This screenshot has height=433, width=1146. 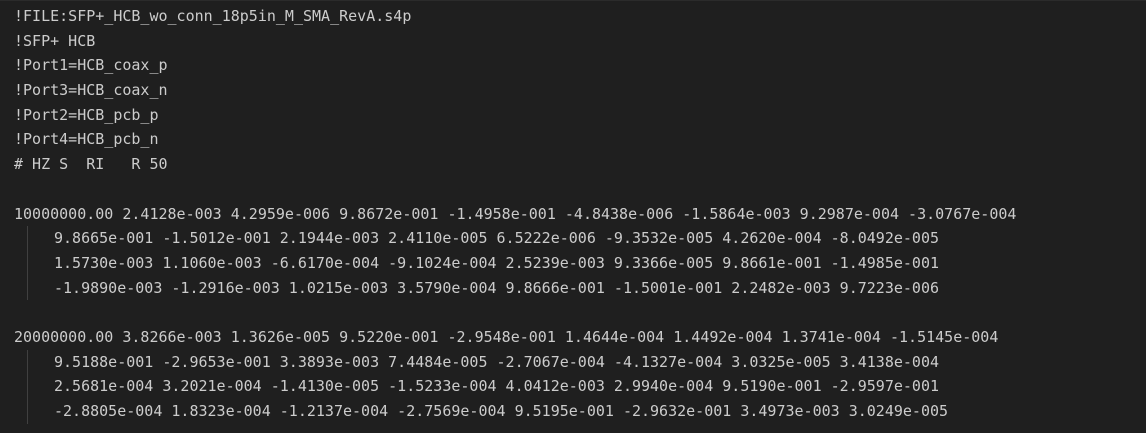 I want to click on option-line: # HZ S RI R 50, so click(x=580, y=164).